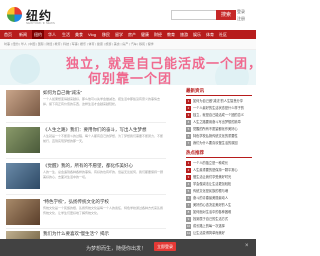 The image size is (320, 256). I want to click on sidebar-link: 1 如何为自己做“减法”的人生智慧分享, so click(218, 101).